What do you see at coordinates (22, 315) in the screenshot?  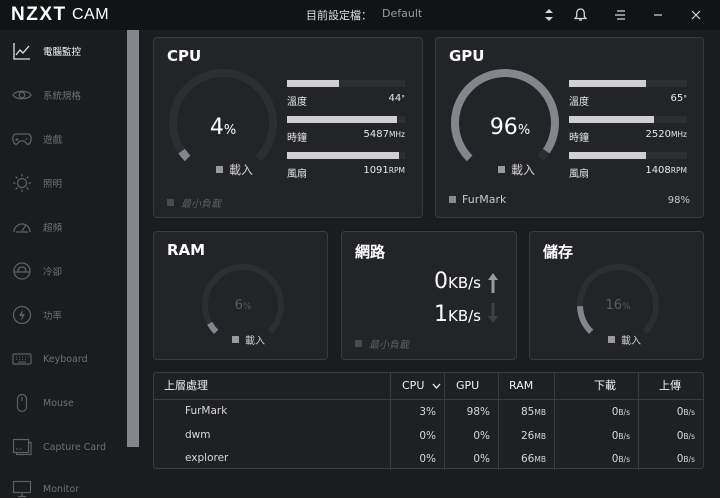 I see `lightning-icon` at bounding box center [22, 315].